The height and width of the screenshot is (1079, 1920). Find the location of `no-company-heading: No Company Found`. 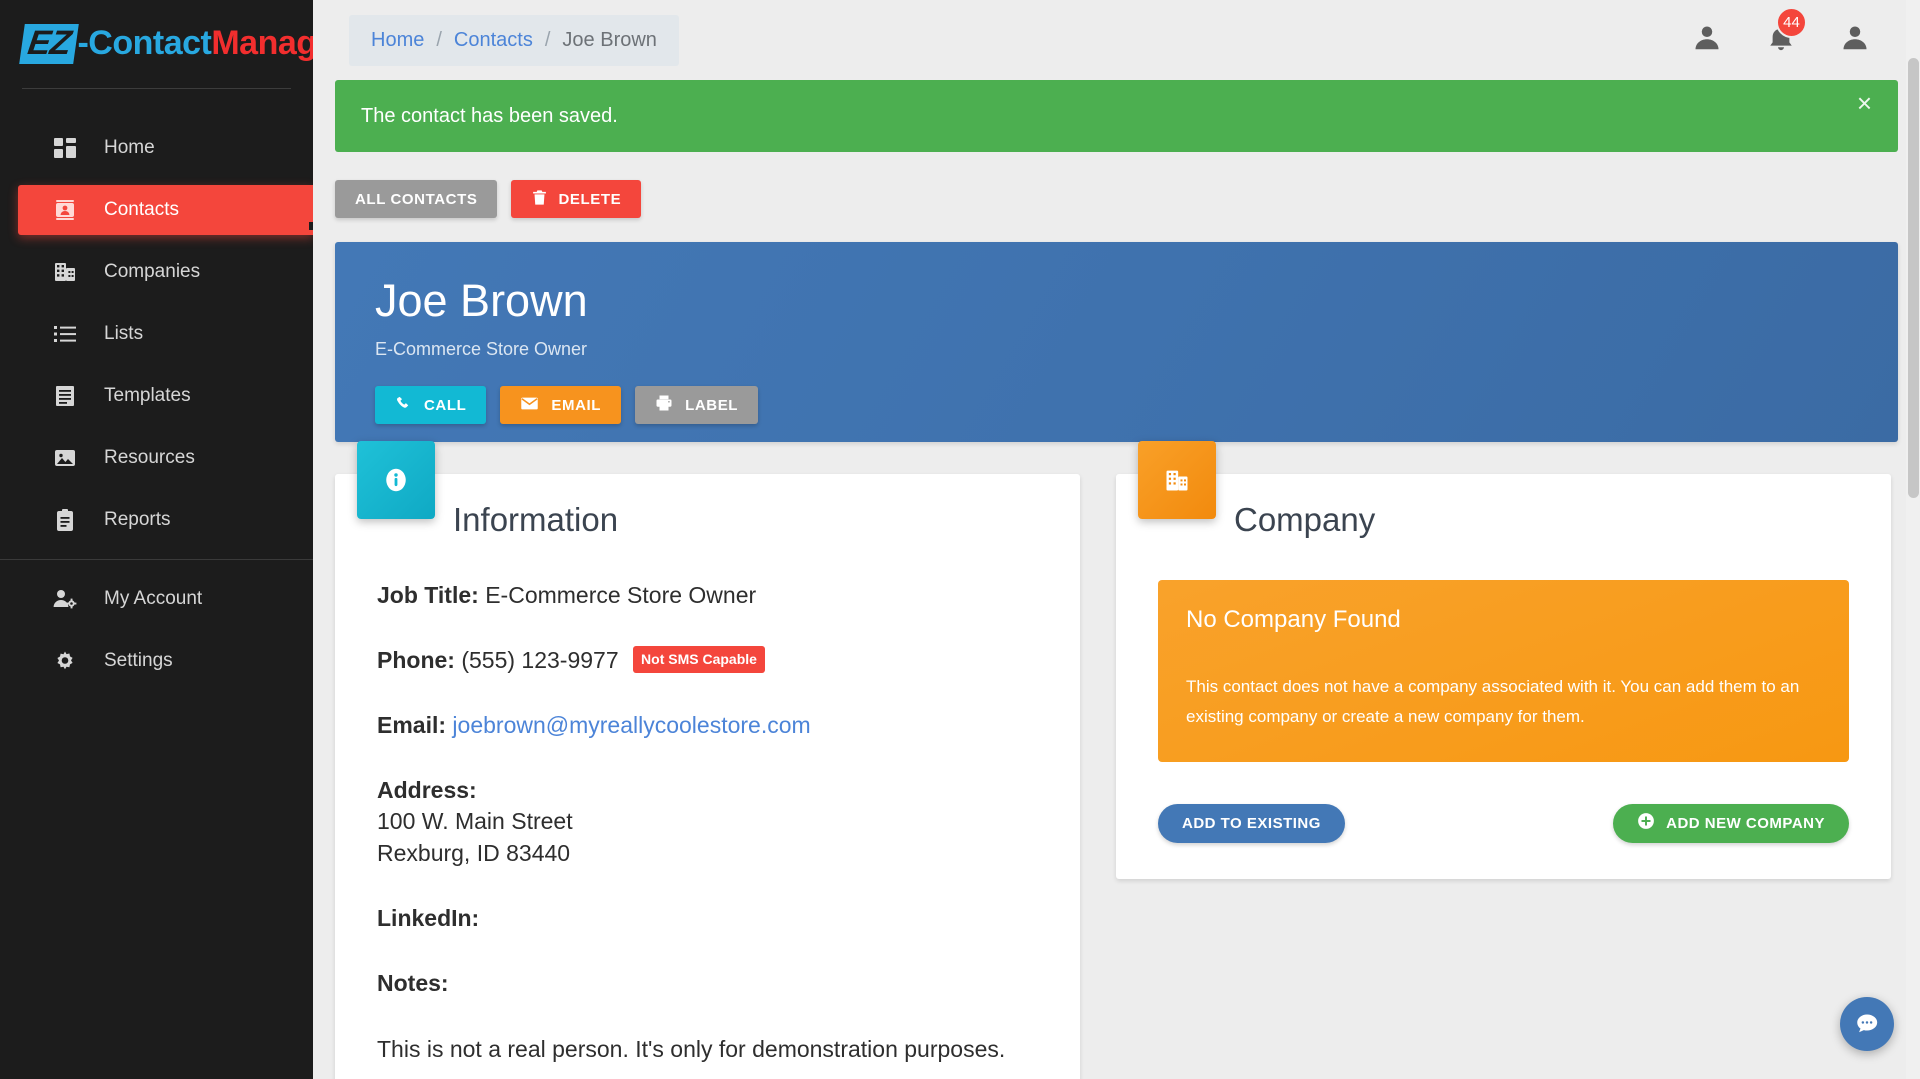

no-company-heading: No Company Found is located at coordinates (1293, 620).